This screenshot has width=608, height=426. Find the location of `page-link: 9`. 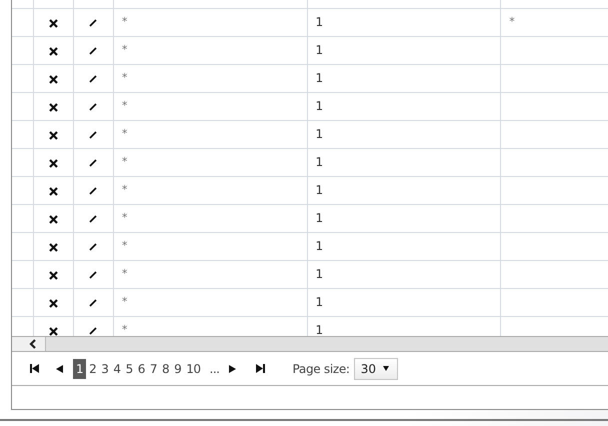

page-link: 9 is located at coordinates (178, 369).